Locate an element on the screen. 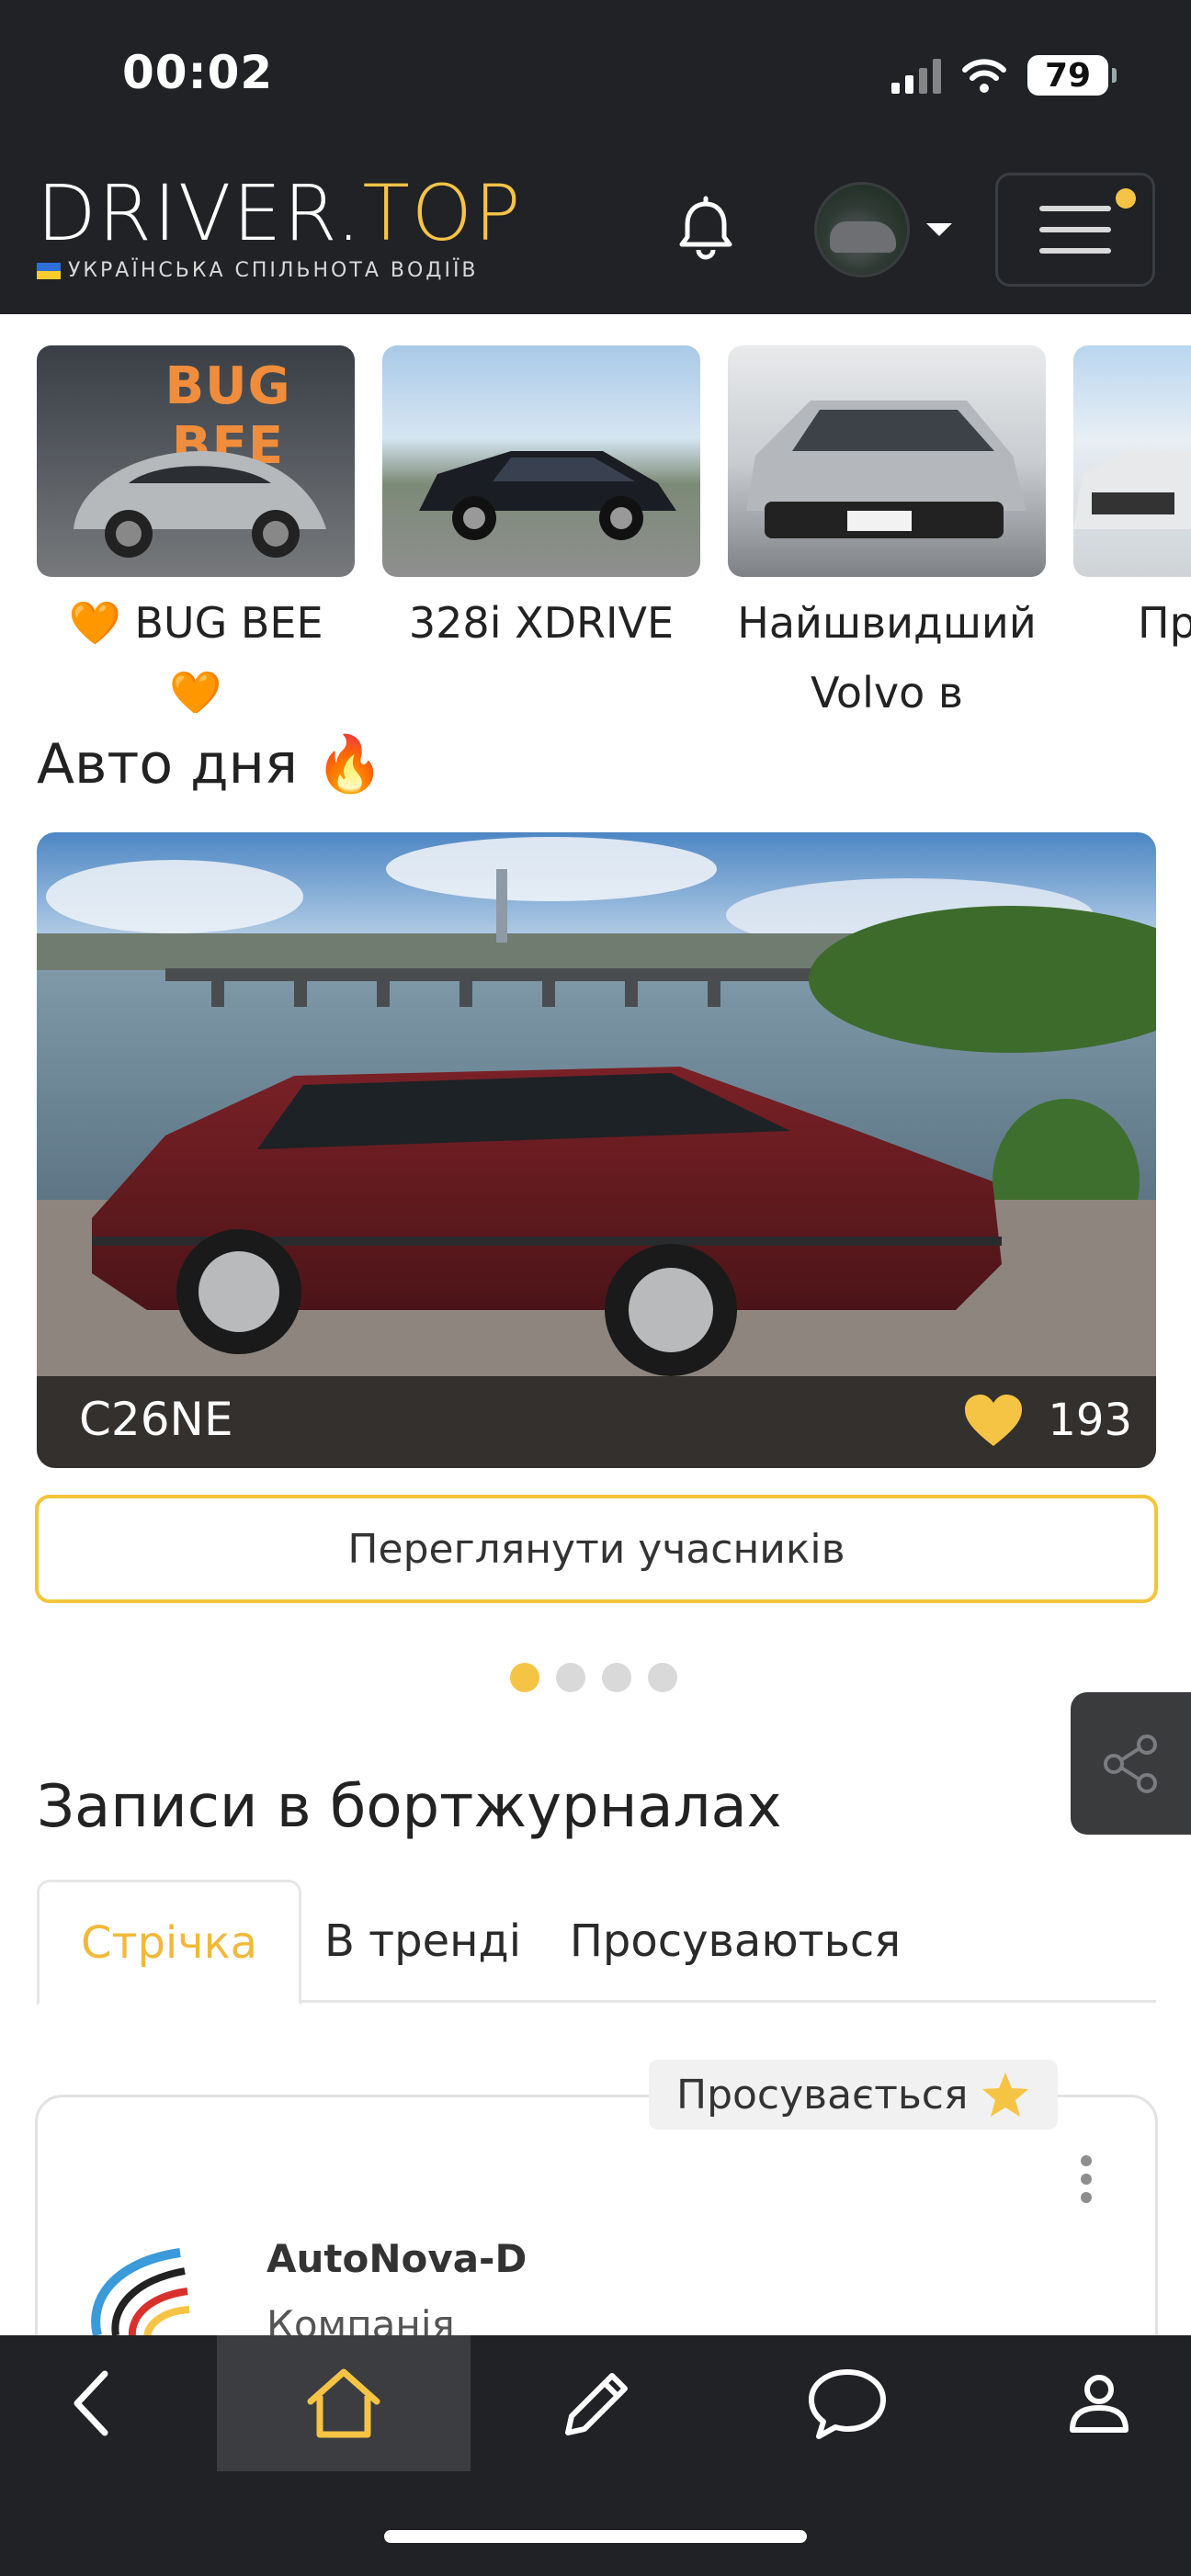 The height and width of the screenshot is (2576, 1191). story-label: Найшвидший Volvo в історії! is located at coordinates (887, 655).